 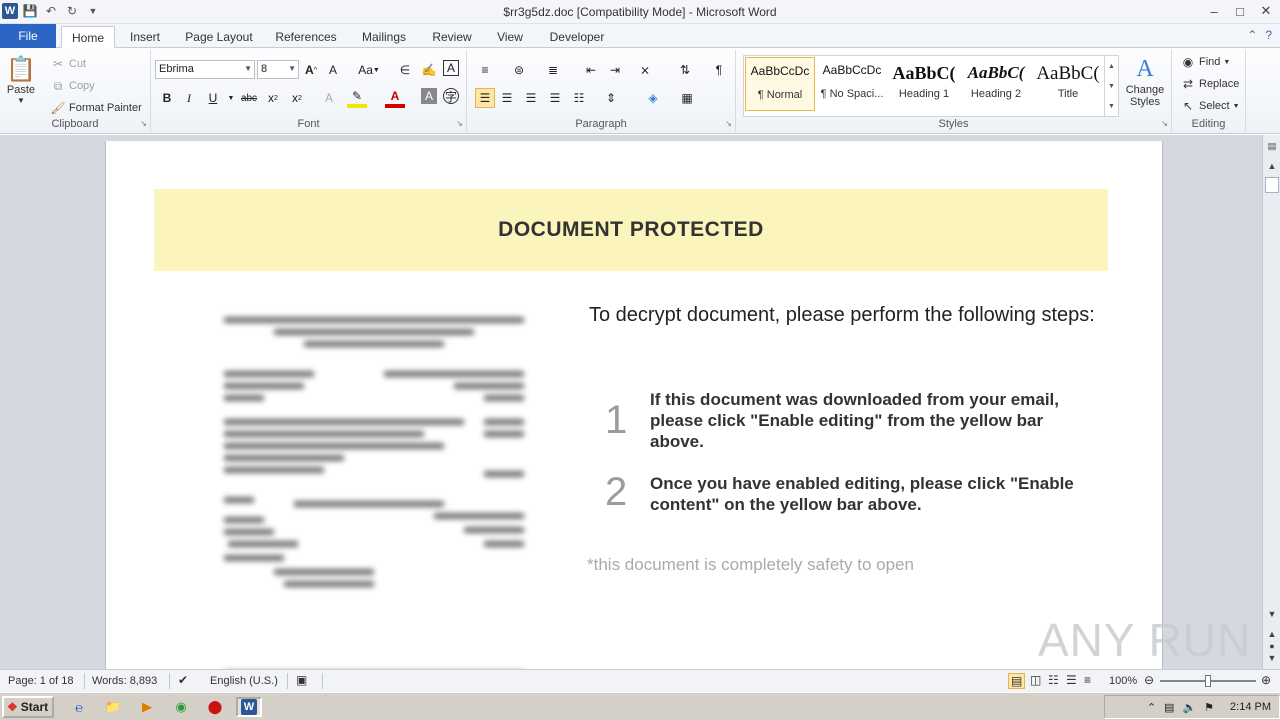 I want to click on enclose-characters-icon: 字, so click(x=451, y=96).